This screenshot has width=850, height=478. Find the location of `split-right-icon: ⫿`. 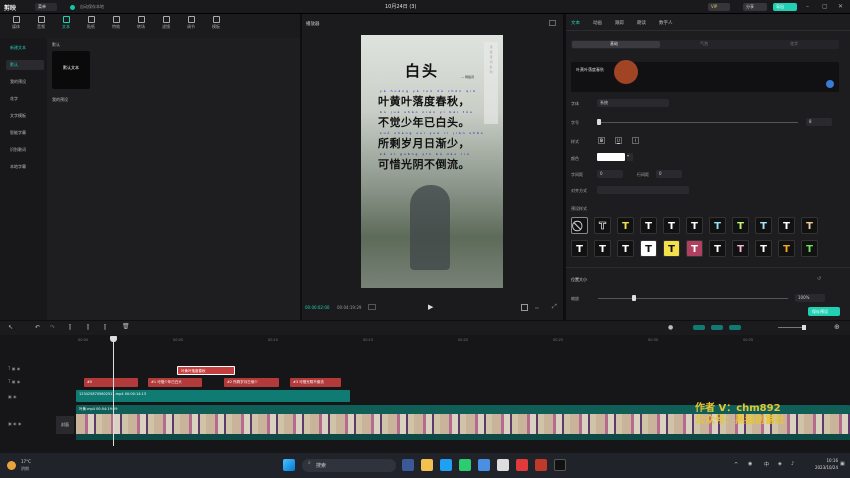

split-right-icon: ⫿ is located at coordinates (105, 328).